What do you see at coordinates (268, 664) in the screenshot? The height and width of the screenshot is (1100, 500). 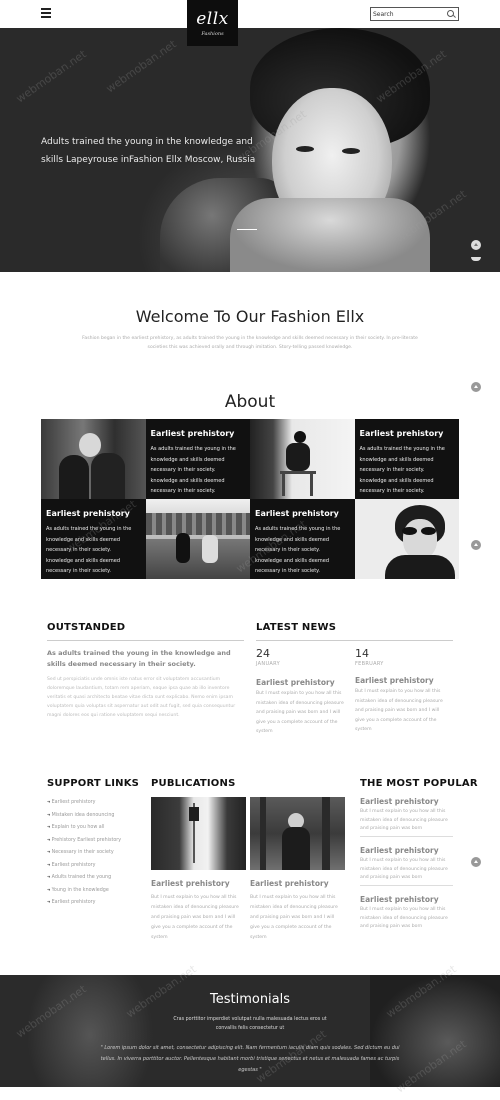 I see `news-month: JANUARY` at bounding box center [268, 664].